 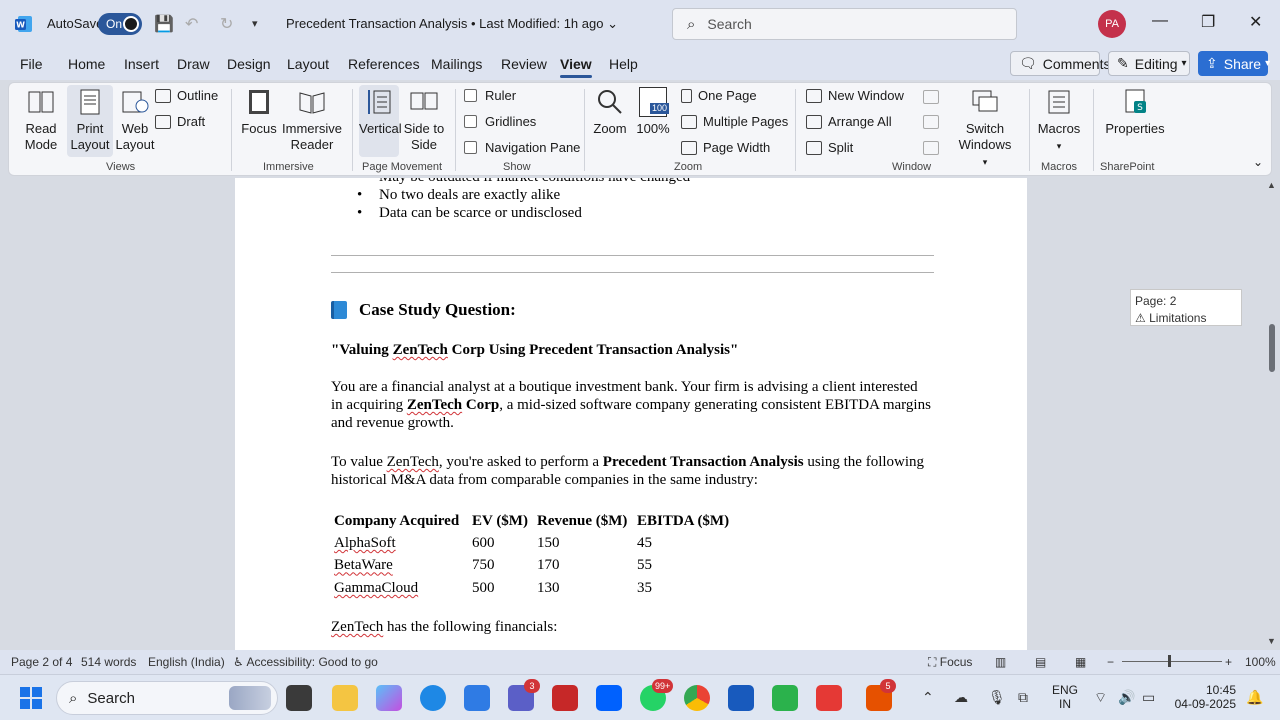 I want to click on zoom-slider-thumb, so click(x=1169, y=661).